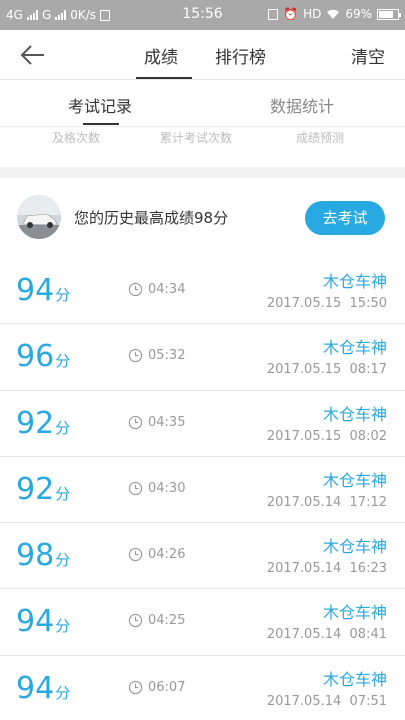 The image size is (405, 720). Describe the element at coordinates (302, 105) in the screenshot. I see `tab-statistics: 数据统计` at that location.